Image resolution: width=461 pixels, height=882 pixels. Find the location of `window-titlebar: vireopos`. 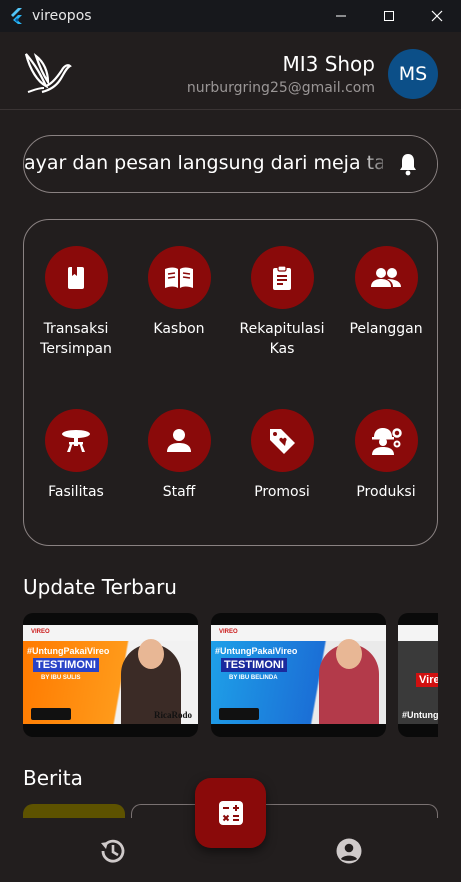

window-titlebar: vireopos is located at coordinates (230, 16).